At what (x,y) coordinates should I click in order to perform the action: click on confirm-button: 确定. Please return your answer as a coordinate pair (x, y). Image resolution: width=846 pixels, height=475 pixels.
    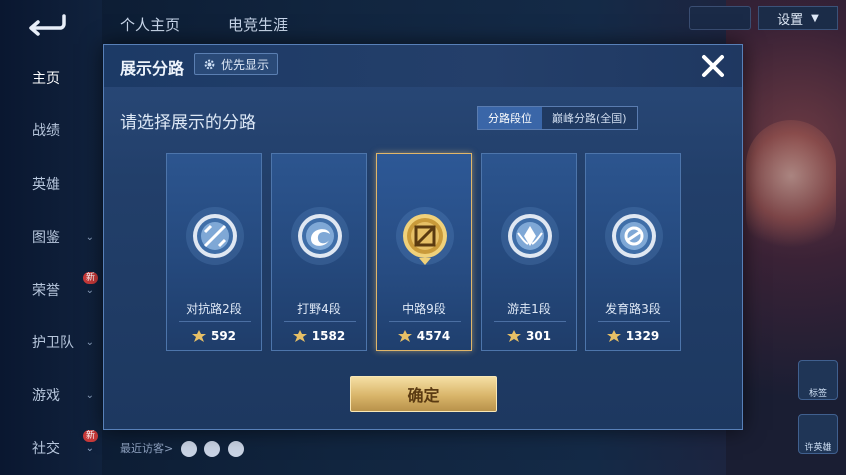
    Looking at the image, I should click on (423, 394).